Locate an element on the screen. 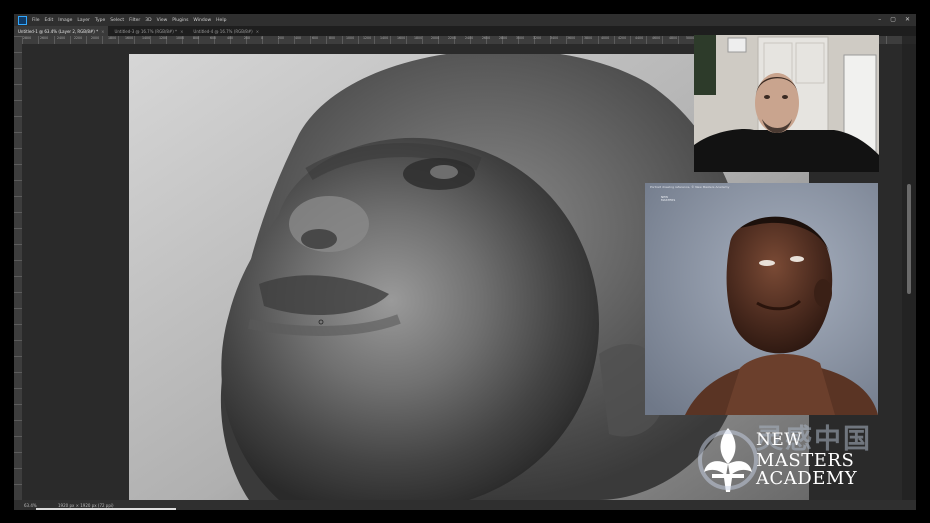  window-controls: – ▢ ✕ is located at coordinates (894, 19).